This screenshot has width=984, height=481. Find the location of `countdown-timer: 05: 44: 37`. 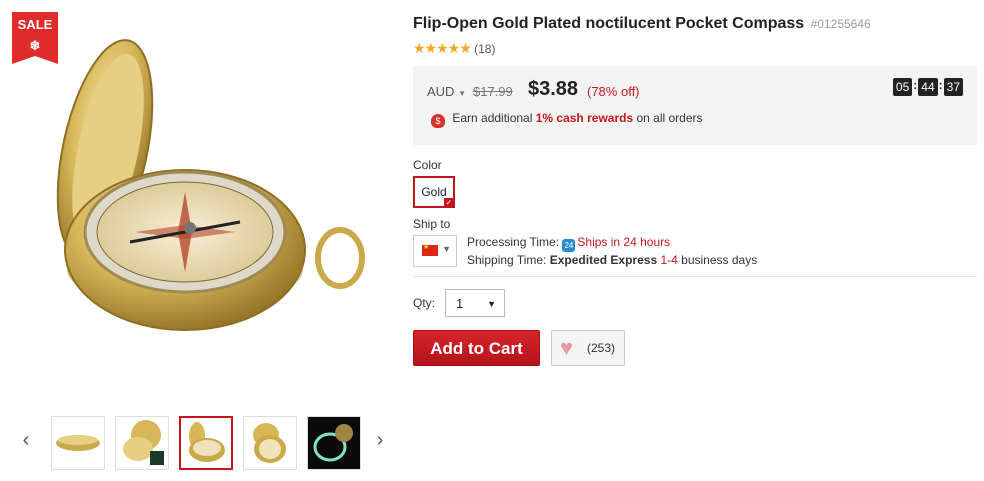

countdown-timer: 05: 44: 37 is located at coordinates (927, 87).